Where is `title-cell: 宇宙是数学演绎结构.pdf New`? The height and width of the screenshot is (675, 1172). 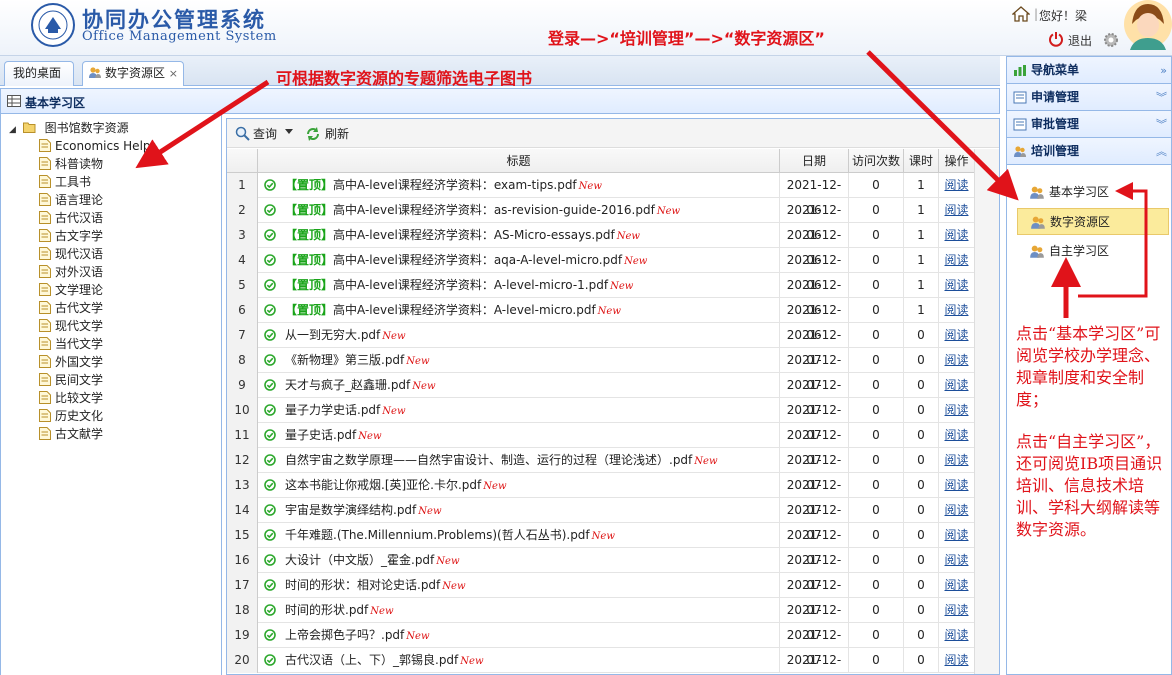 title-cell: 宇宙是数学演绎结构.pdf New is located at coordinates (519, 510).